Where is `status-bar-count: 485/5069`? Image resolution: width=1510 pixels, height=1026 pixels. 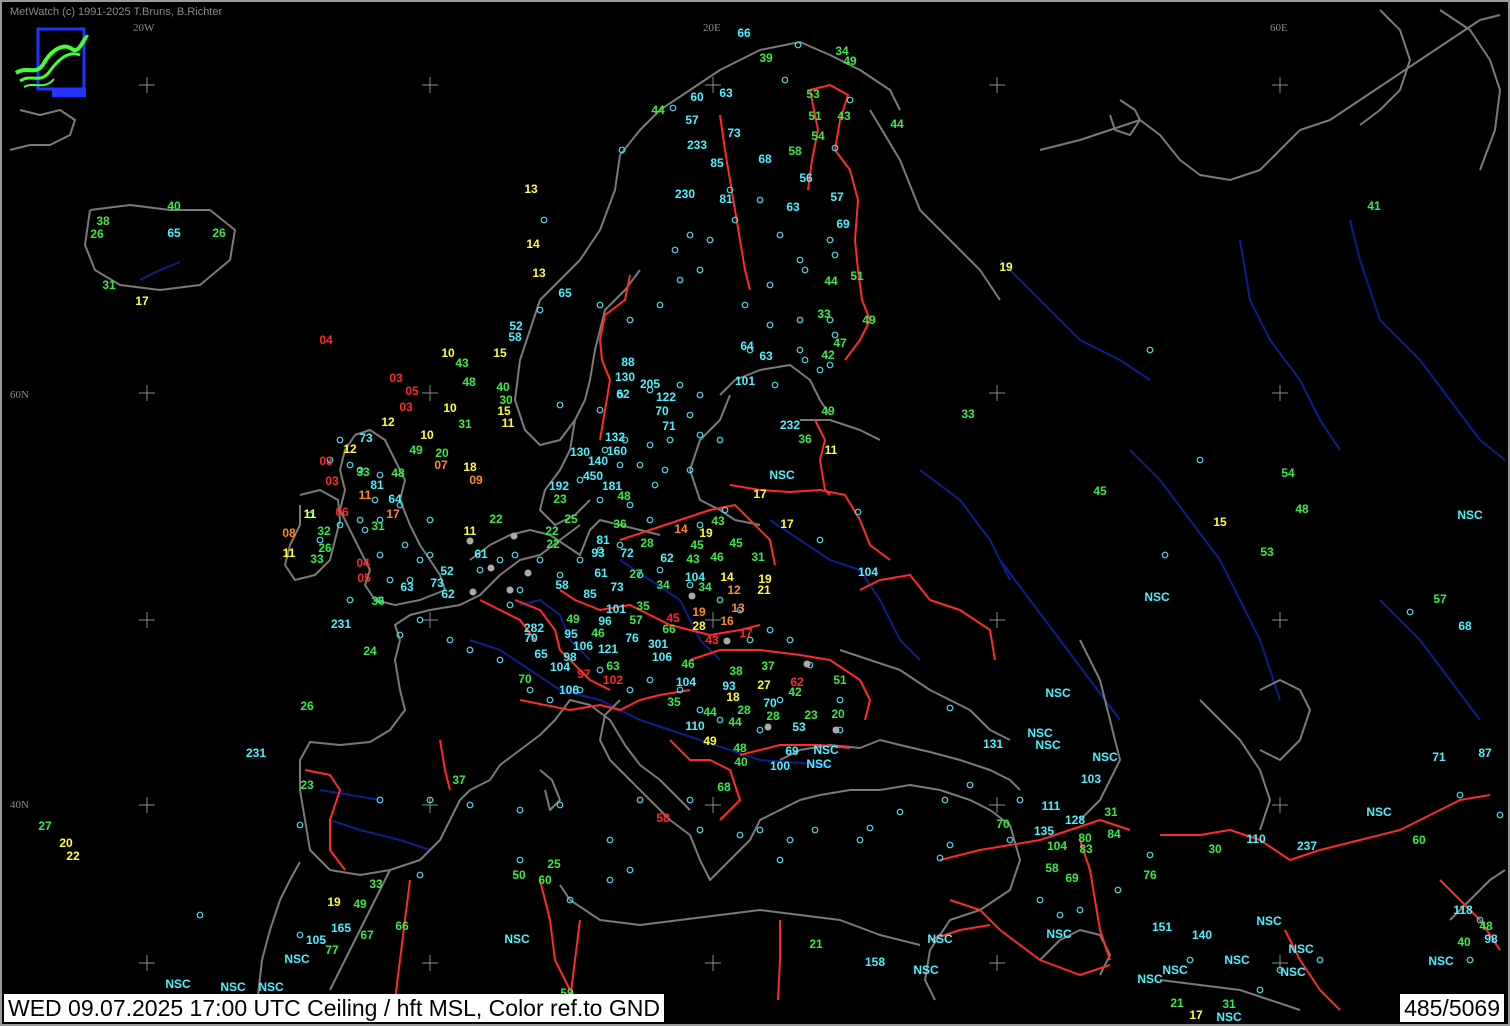 status-bar-count: 485/5069 is located at coordinates (1452, 1008).